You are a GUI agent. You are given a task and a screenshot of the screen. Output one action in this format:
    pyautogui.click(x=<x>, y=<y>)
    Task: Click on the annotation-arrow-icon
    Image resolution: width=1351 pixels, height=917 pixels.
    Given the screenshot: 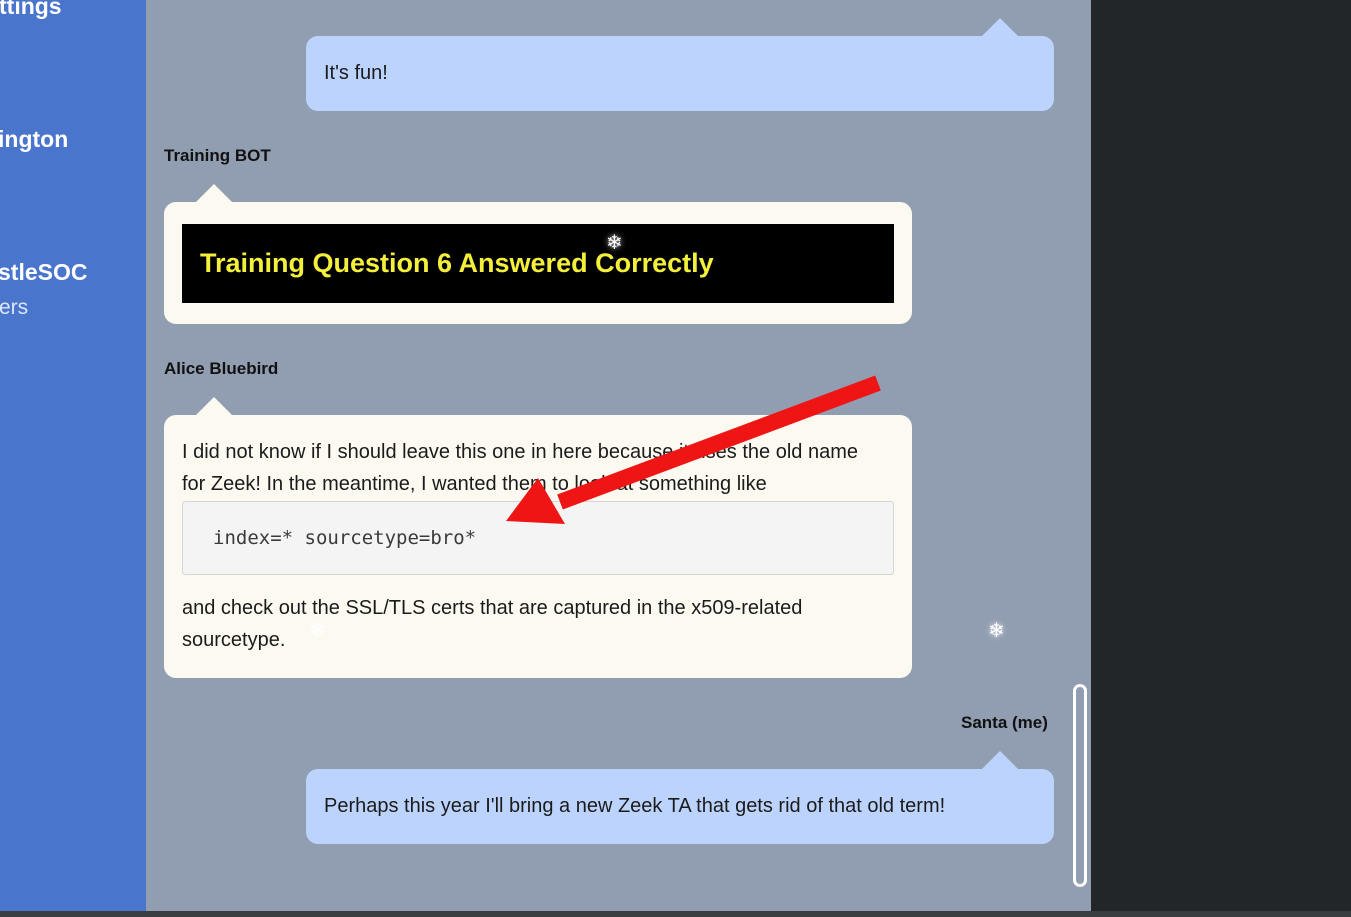 What is the action you would take?
    pyautogui.click(x=693, y=449)
    